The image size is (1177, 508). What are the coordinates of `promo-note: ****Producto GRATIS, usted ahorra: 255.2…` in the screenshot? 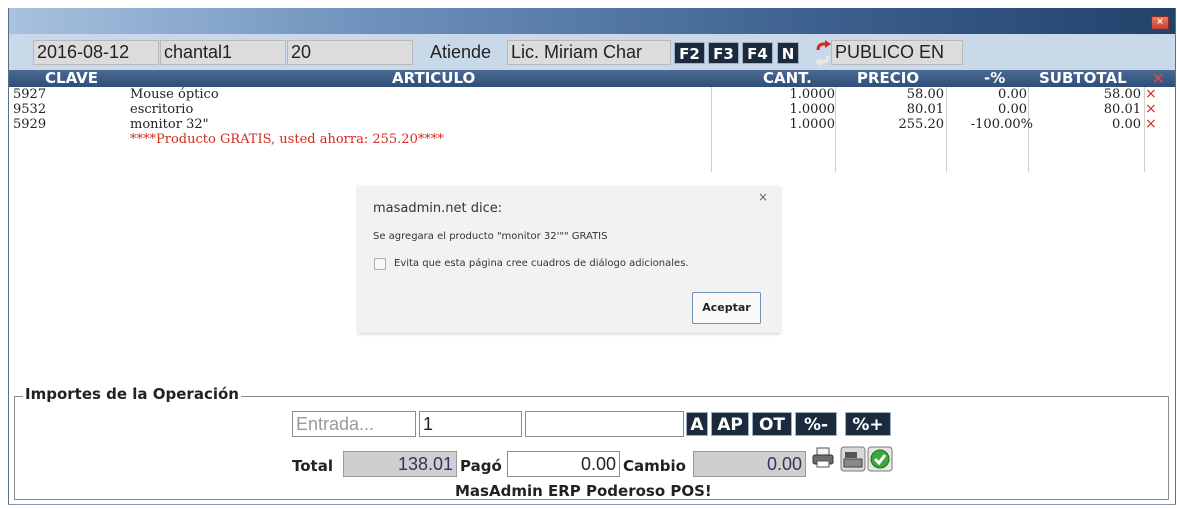 It's located at (287, 139).